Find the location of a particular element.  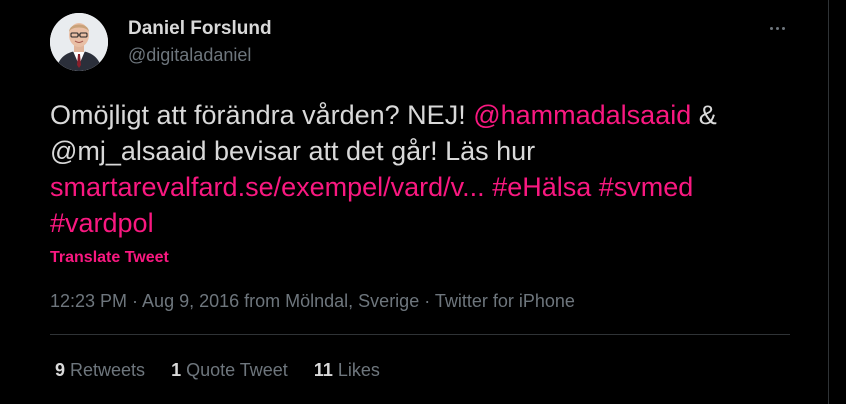

tweet-stats: 9 Retweets 1 Quote Tweet 11 Likes is located at coordinates (230, 370).